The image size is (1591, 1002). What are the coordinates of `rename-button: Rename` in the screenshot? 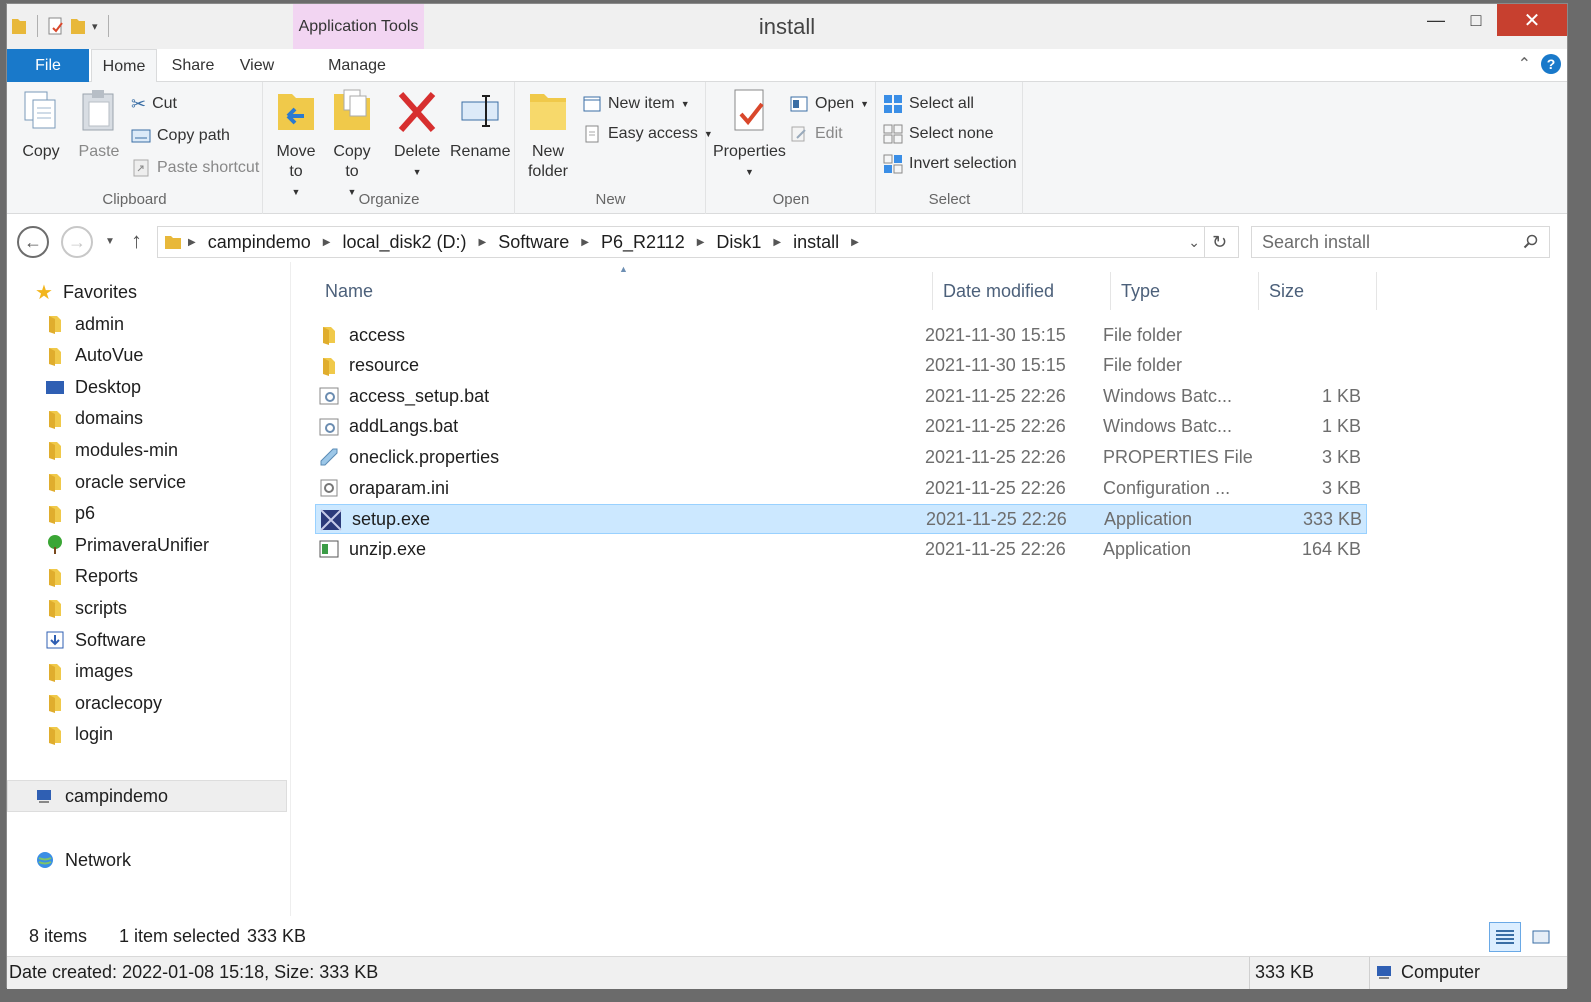 It's located at (480, 124).